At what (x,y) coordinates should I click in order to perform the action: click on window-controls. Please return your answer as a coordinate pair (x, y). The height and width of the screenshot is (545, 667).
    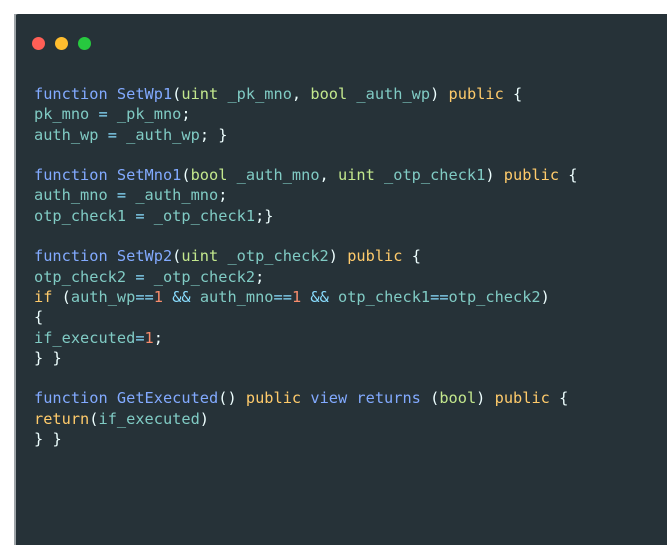
    Looking at the image, I should click on (61, 43).